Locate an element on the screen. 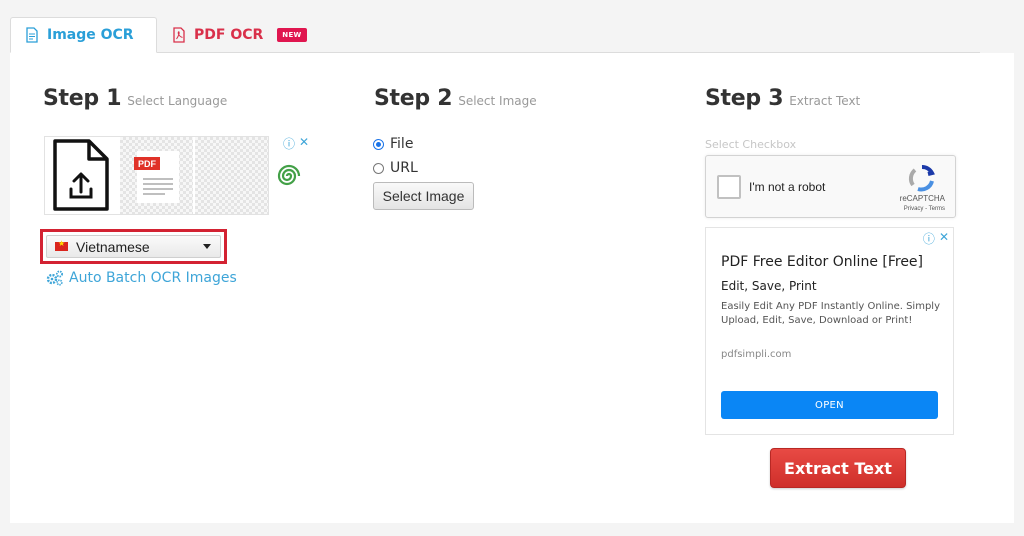 The image size is (1024, 536). image-ad: PDF is located at coordinates (156, 175).